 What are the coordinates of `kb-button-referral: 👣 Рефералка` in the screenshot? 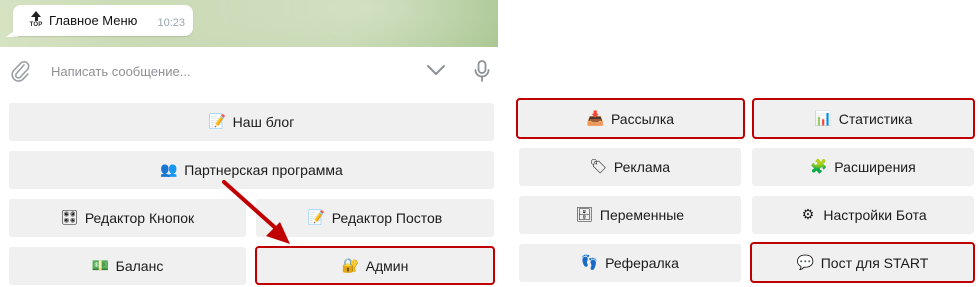 It's located at (630, 262).